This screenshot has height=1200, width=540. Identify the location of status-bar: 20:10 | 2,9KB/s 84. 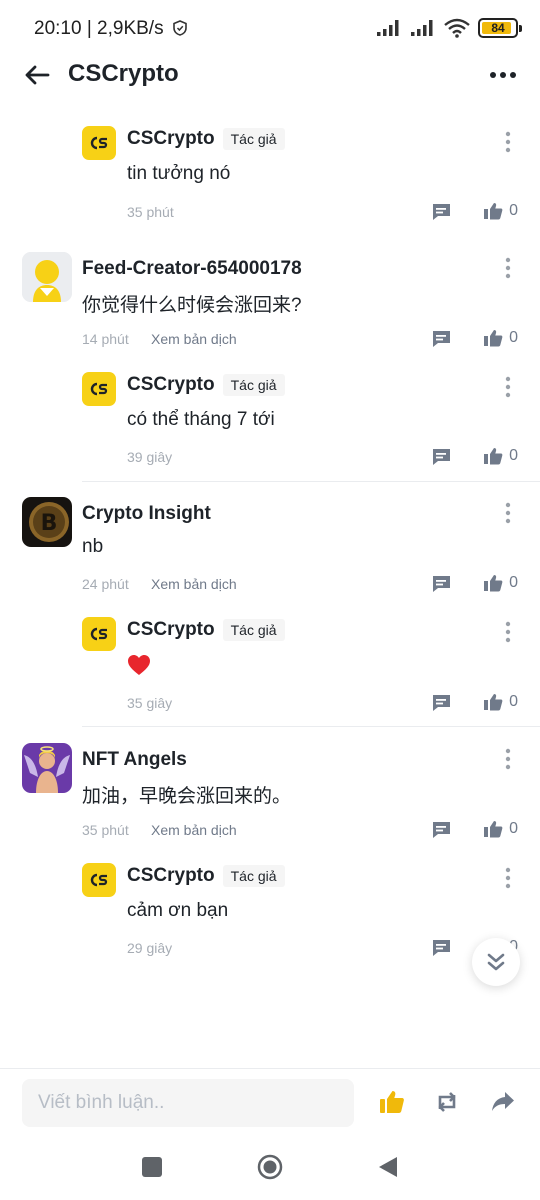
(270, 28).